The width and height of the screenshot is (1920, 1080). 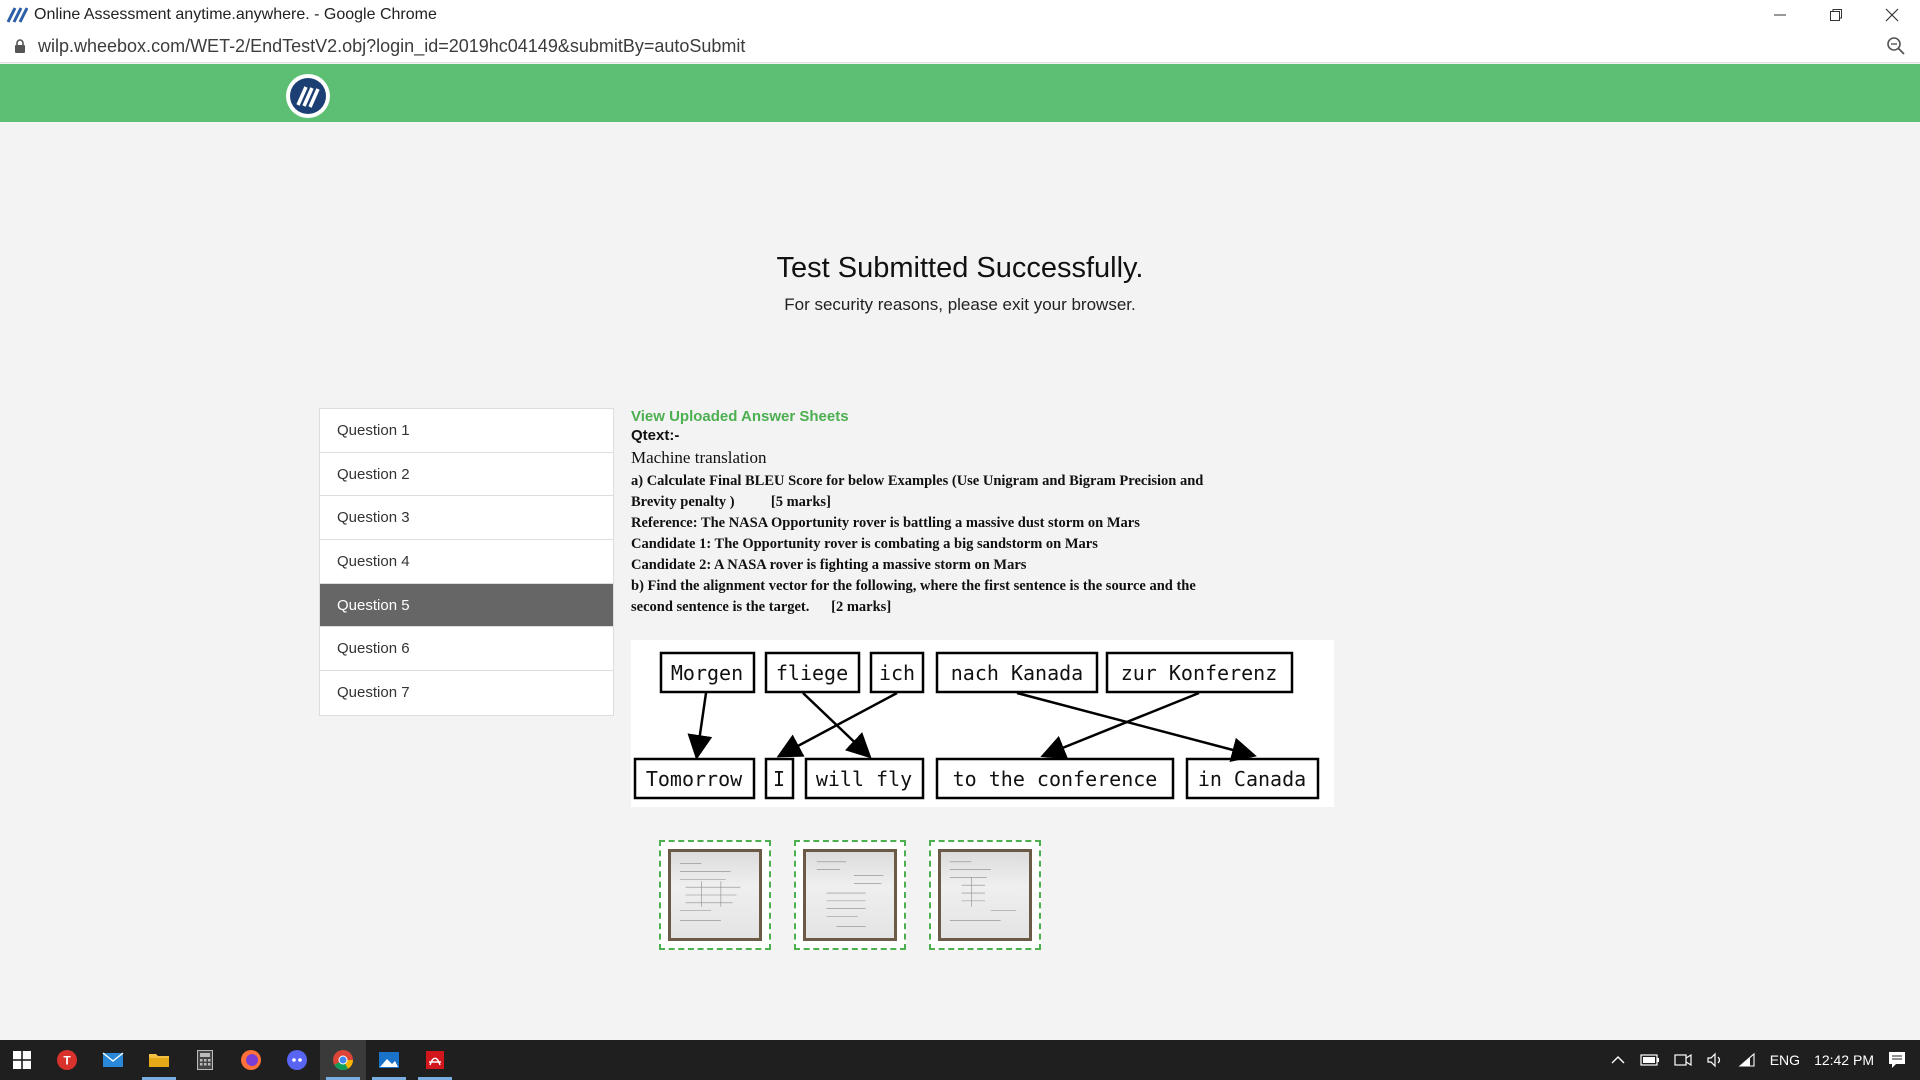 I want to click on battery-icon, so click(x=1650, y=1060).